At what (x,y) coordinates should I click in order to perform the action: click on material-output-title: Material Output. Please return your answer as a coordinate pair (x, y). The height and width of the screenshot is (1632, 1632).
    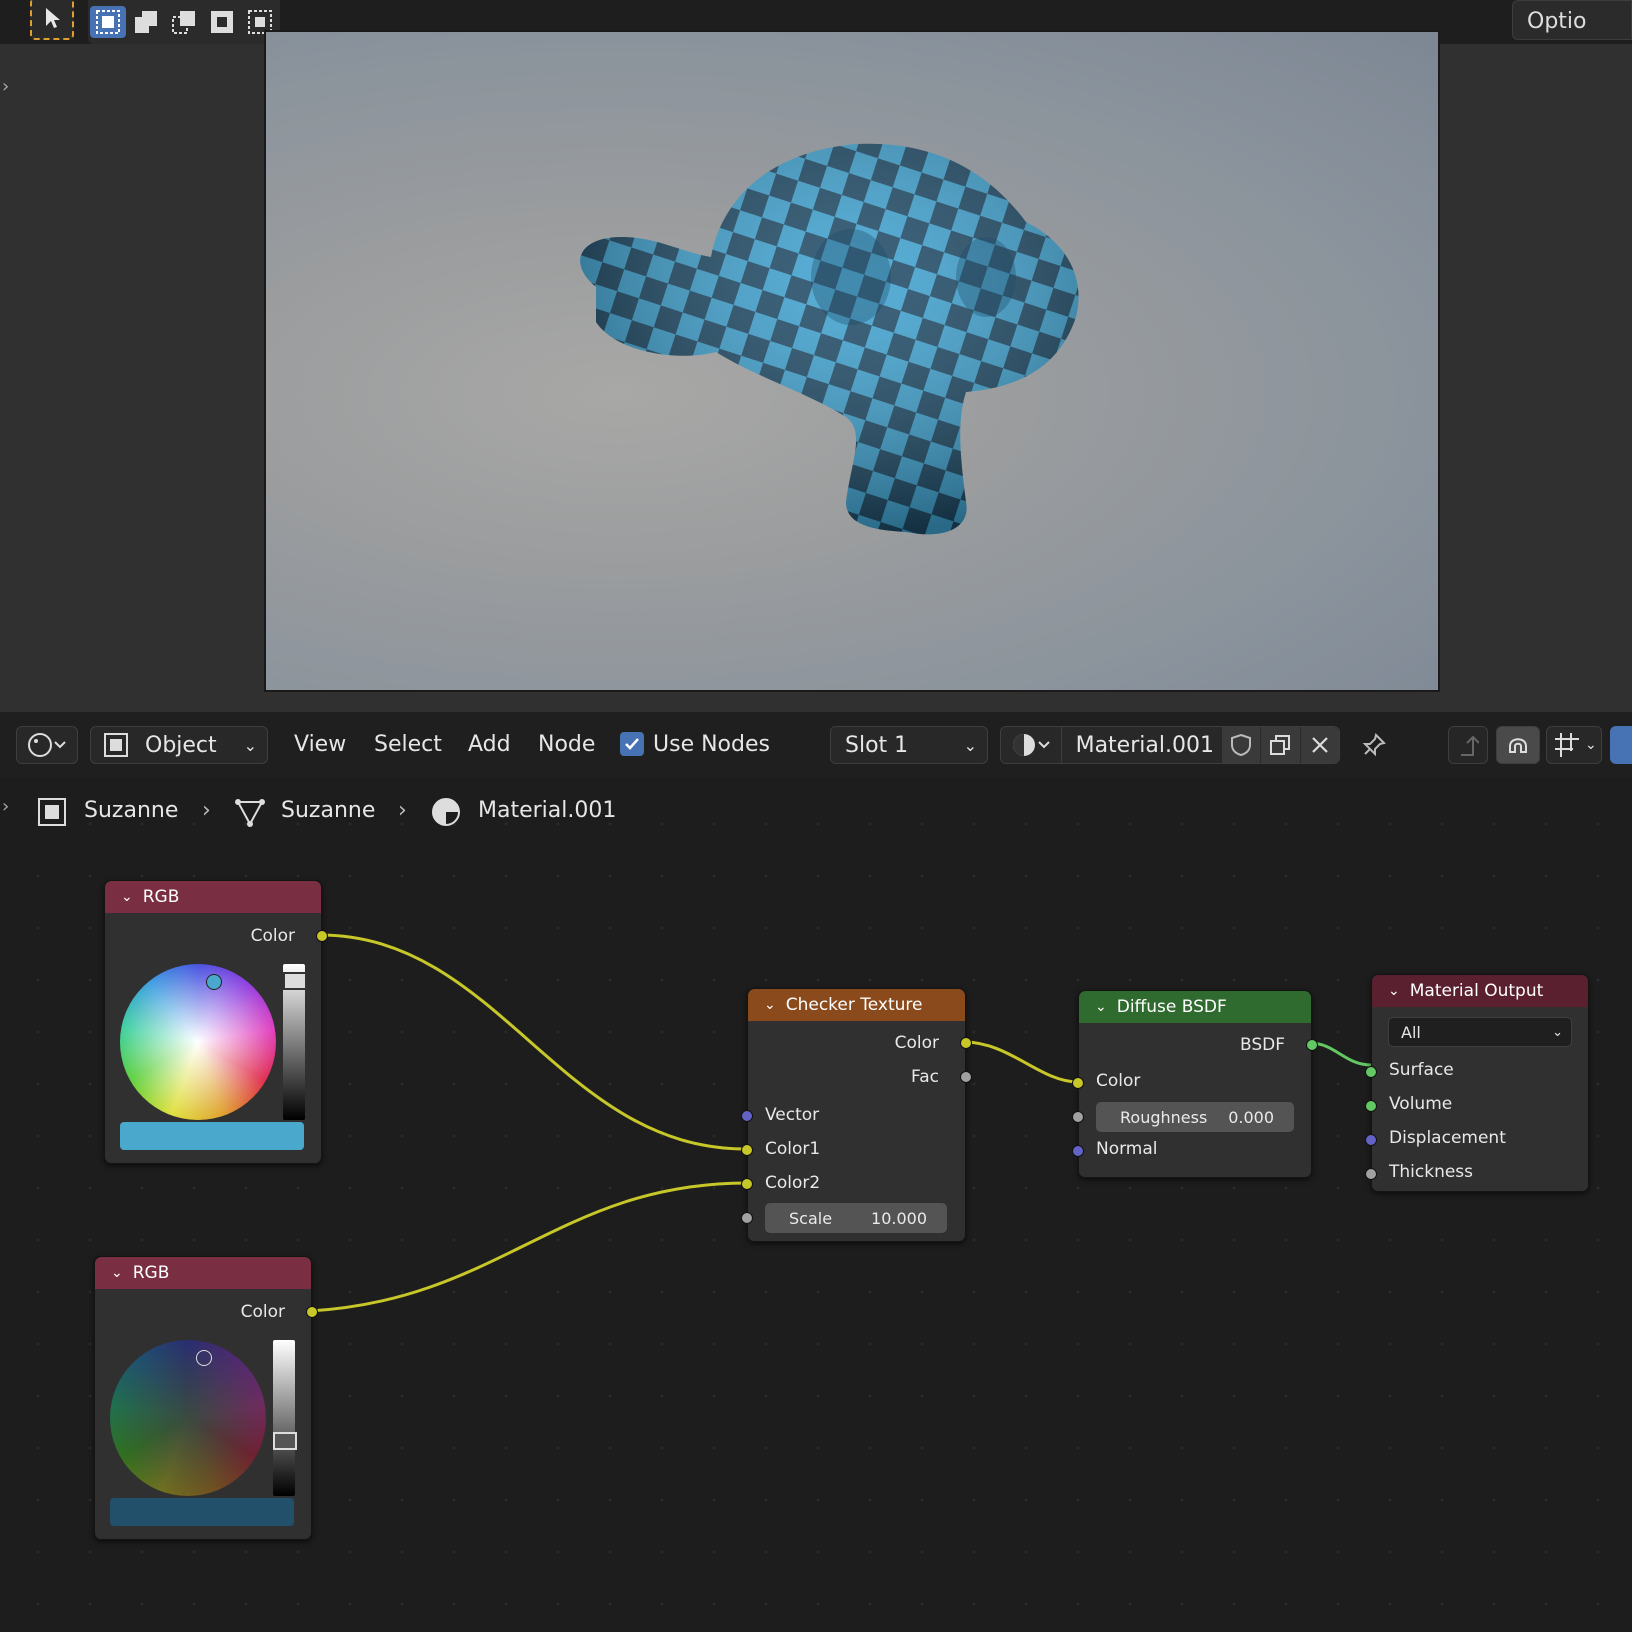
    Looking at the image, I should click on (1476, 991).